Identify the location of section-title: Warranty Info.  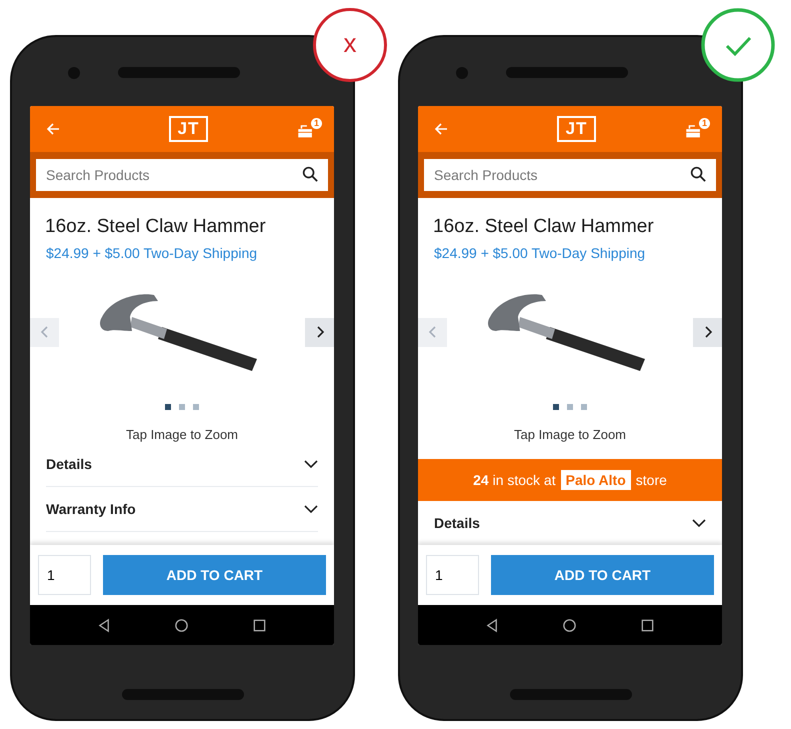
(91, 509).